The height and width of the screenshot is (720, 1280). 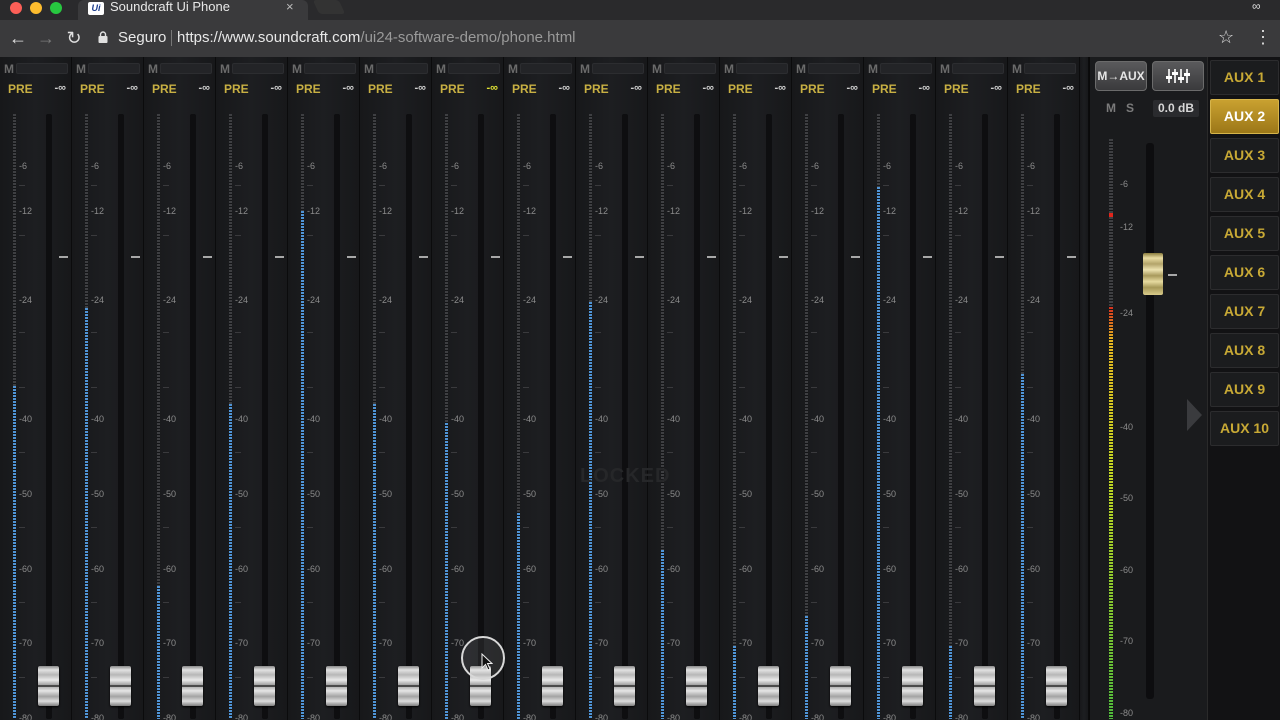 What do you see at coordinates (1121, 76) in the screenshot?
I see `mix-to-aux-button: M→AUX` at bounding box center [1121, 76].